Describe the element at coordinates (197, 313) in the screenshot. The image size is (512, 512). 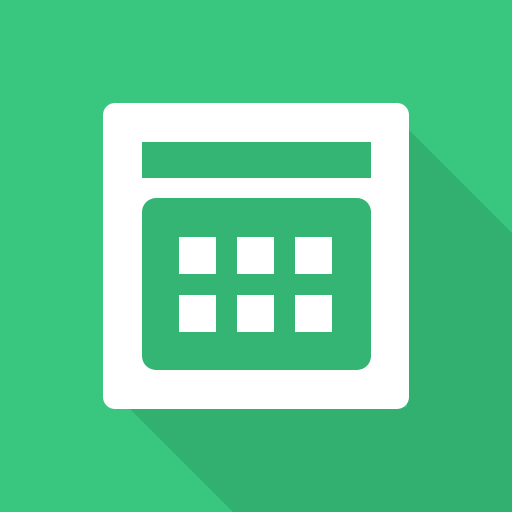
I see `date-cell-r2-c1` at that location.